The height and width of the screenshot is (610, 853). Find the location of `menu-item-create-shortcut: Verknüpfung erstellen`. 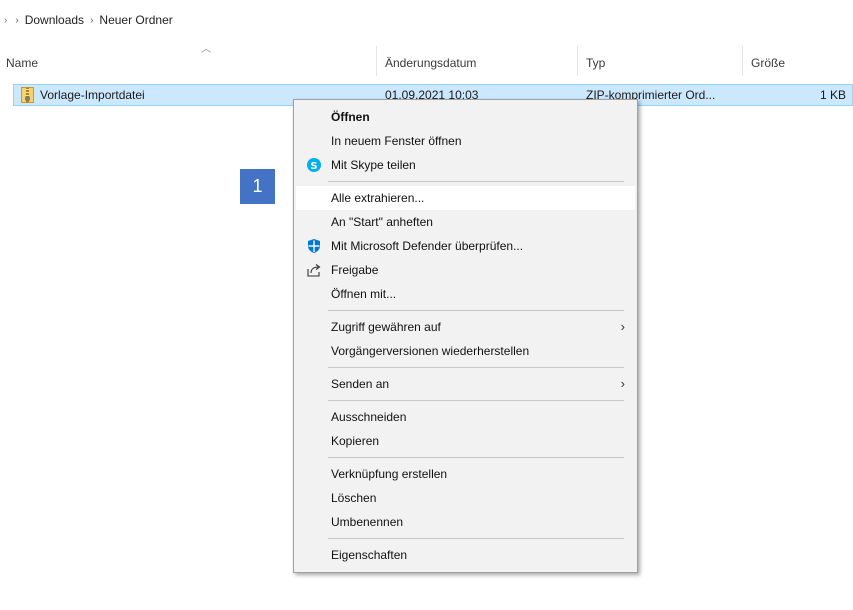

menu-item-create-shortcut: Verknüpfung erstellen is located at coordinates (465, 474).